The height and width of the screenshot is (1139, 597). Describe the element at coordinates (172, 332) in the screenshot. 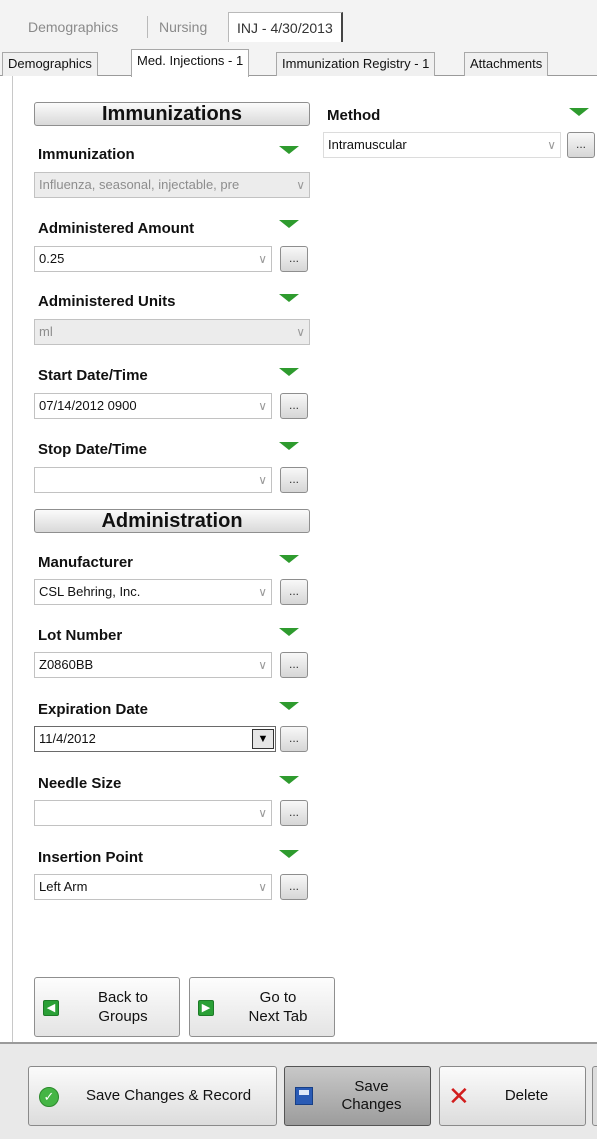

I see `administered-units-select: ml ∨` at that location.